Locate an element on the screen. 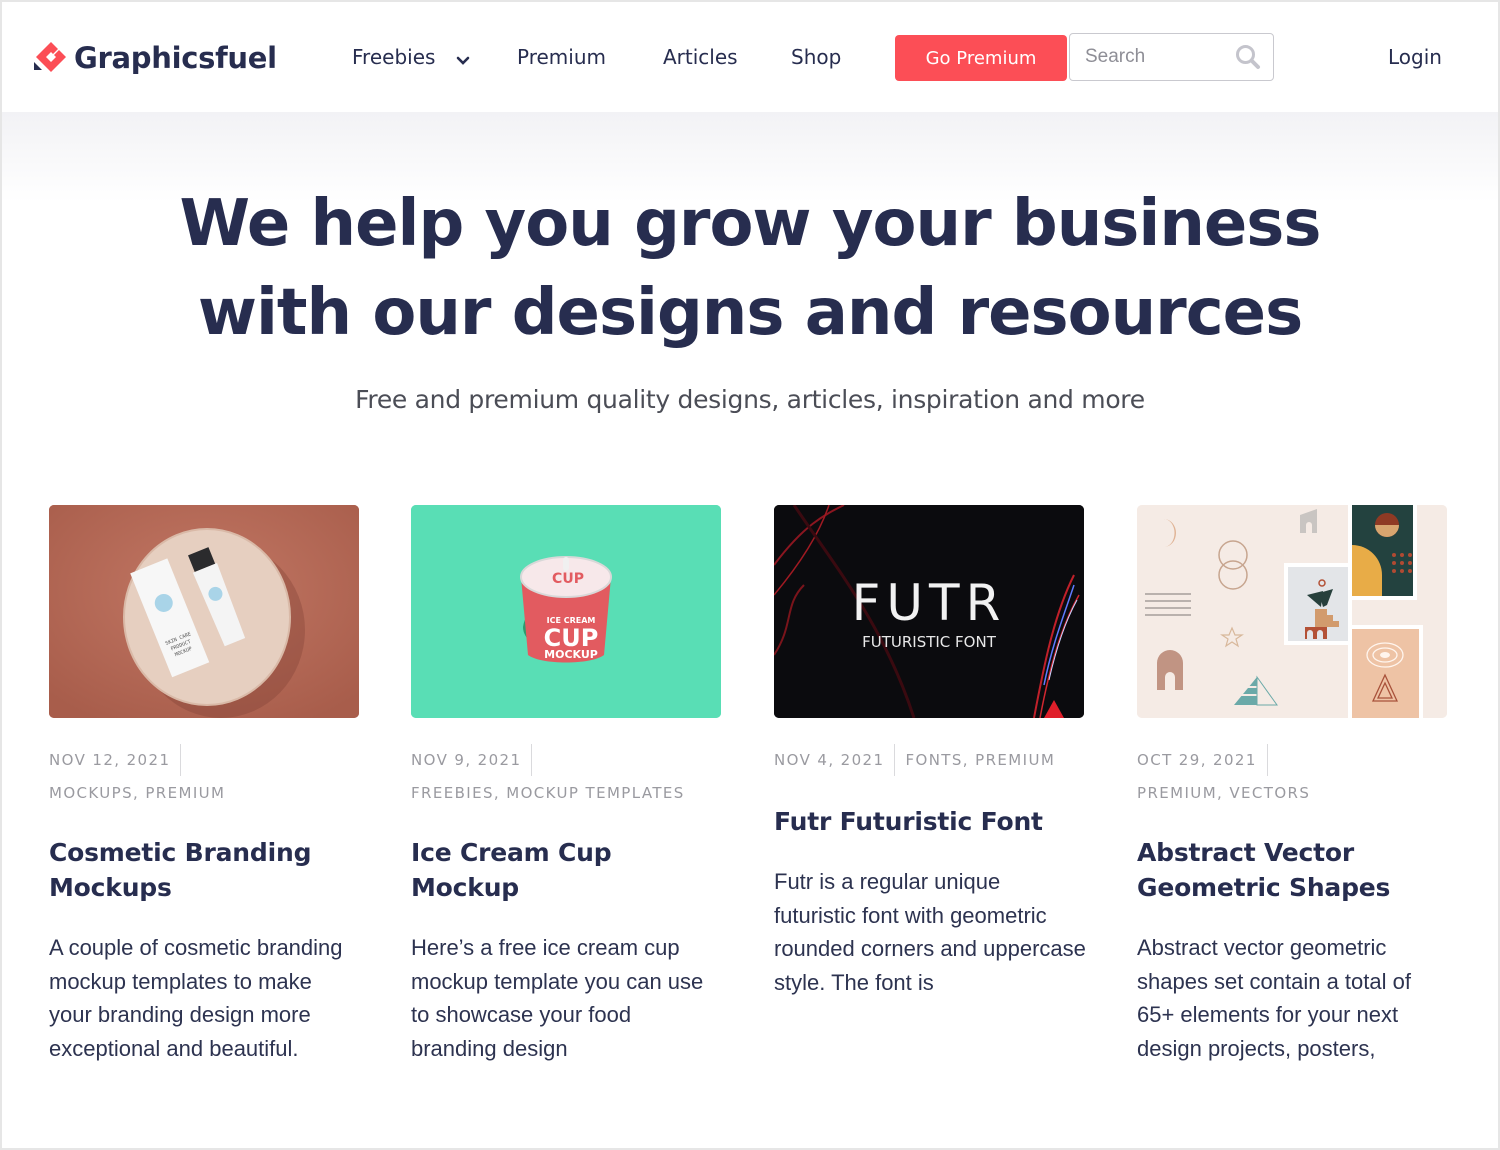  logo-link: Graphicsfuel is located at coordinates (154, 58).